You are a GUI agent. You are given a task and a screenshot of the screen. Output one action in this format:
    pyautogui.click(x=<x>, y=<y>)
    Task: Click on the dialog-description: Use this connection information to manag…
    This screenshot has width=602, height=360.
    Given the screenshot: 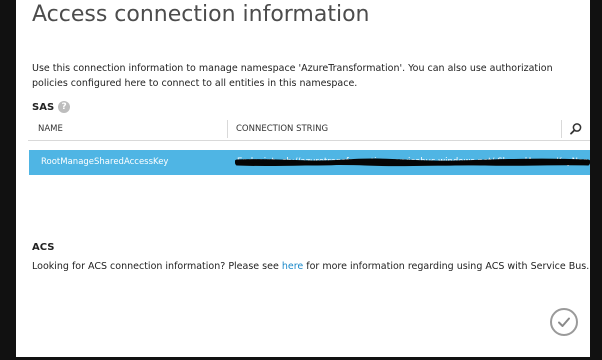 What is the action you would take?
    pyautogui.click(x=292, y=76)
    